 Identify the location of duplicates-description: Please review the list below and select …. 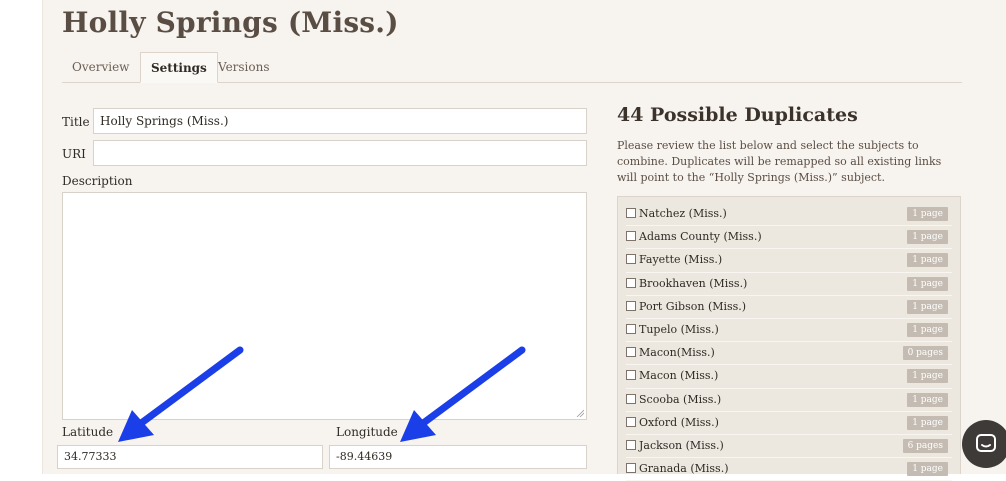
(779, 161).